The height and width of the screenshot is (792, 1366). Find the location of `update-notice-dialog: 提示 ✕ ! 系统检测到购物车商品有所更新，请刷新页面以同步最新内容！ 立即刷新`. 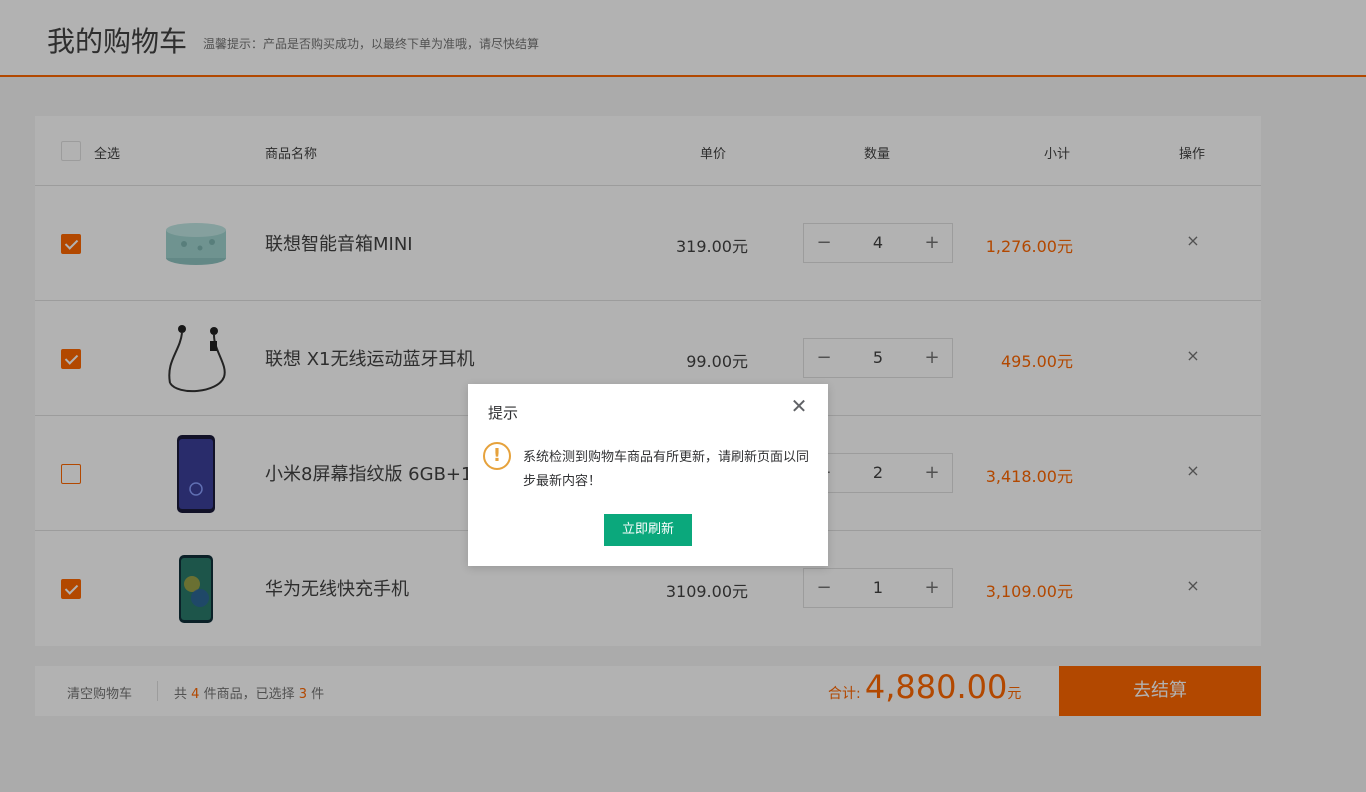

update-notice-dialog: 提示 ✕ ! 系统检测到购物车商品有所更新，请刷新页面以同步最新内容！ 立即刷新 is located at coordinates (648, 475).